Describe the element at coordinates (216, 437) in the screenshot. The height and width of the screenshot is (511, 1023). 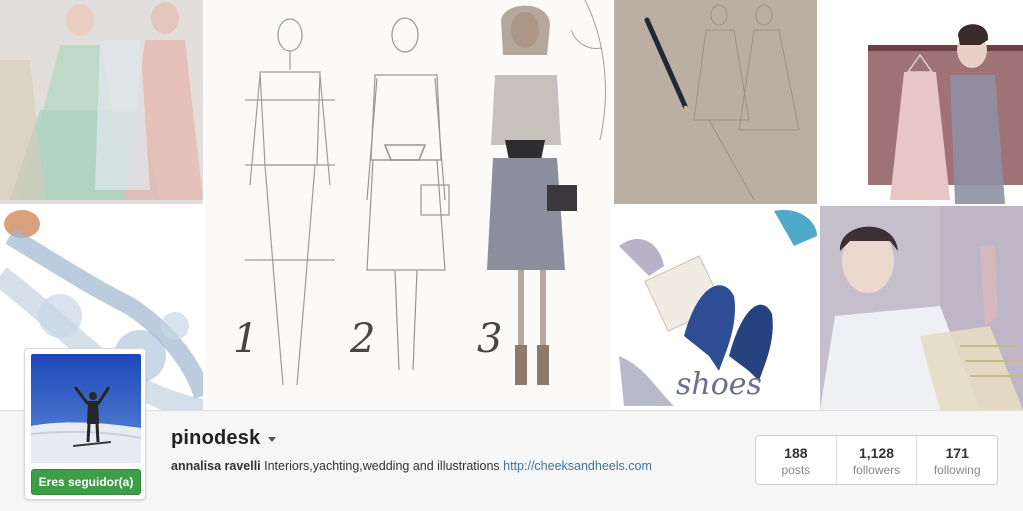
I see `username: pinodesk` at that location.